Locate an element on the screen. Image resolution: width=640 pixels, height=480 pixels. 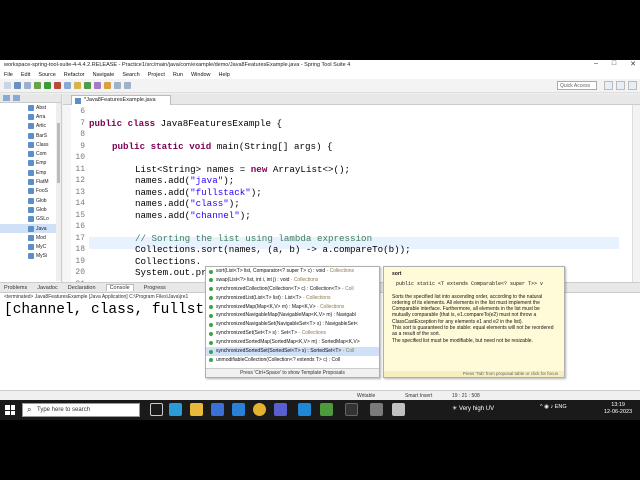
maximize-icon: □ is located at coordinates (614, 64).